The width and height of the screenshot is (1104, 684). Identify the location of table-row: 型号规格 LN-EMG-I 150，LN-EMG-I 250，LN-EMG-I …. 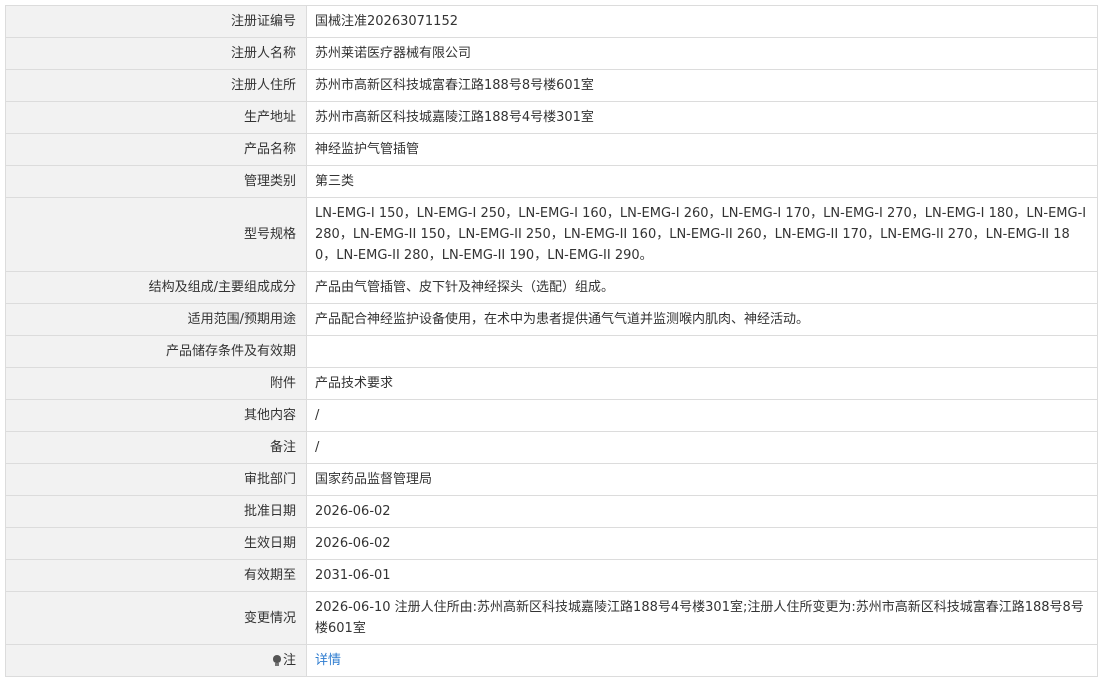
(551, 234).